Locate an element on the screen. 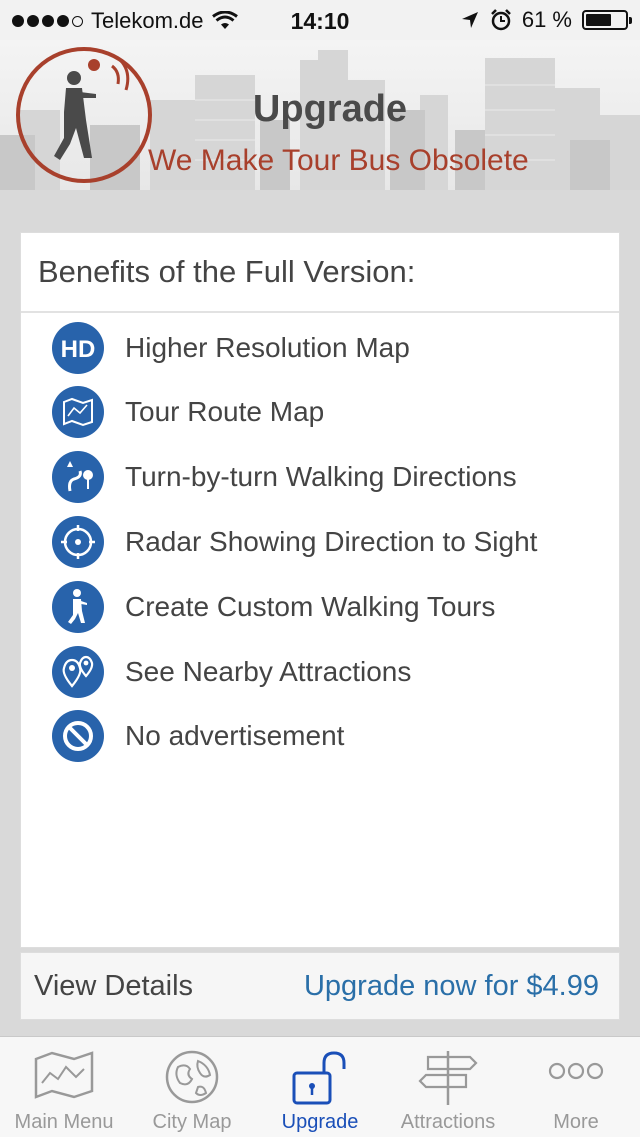 The width and height of the screenshot is (640, 1137). battery-percentage: 61 % is located at coordinates (546, 19).